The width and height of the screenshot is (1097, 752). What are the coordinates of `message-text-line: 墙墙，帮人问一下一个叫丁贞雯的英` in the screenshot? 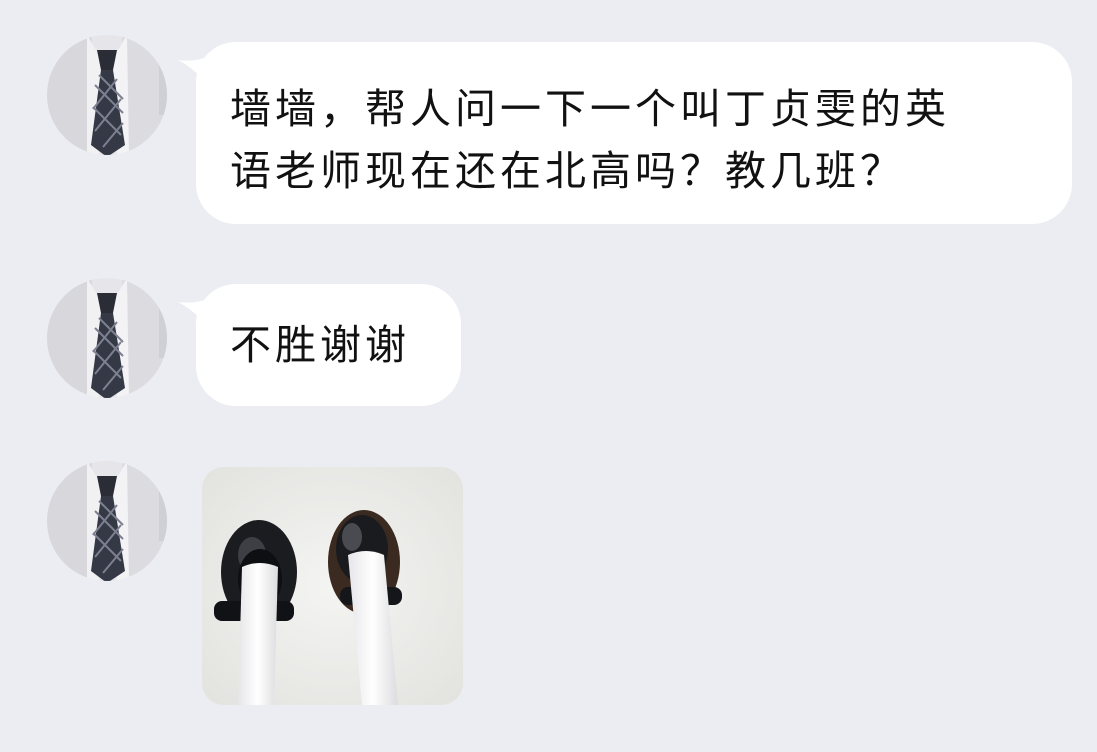 It's located at (590, 109).